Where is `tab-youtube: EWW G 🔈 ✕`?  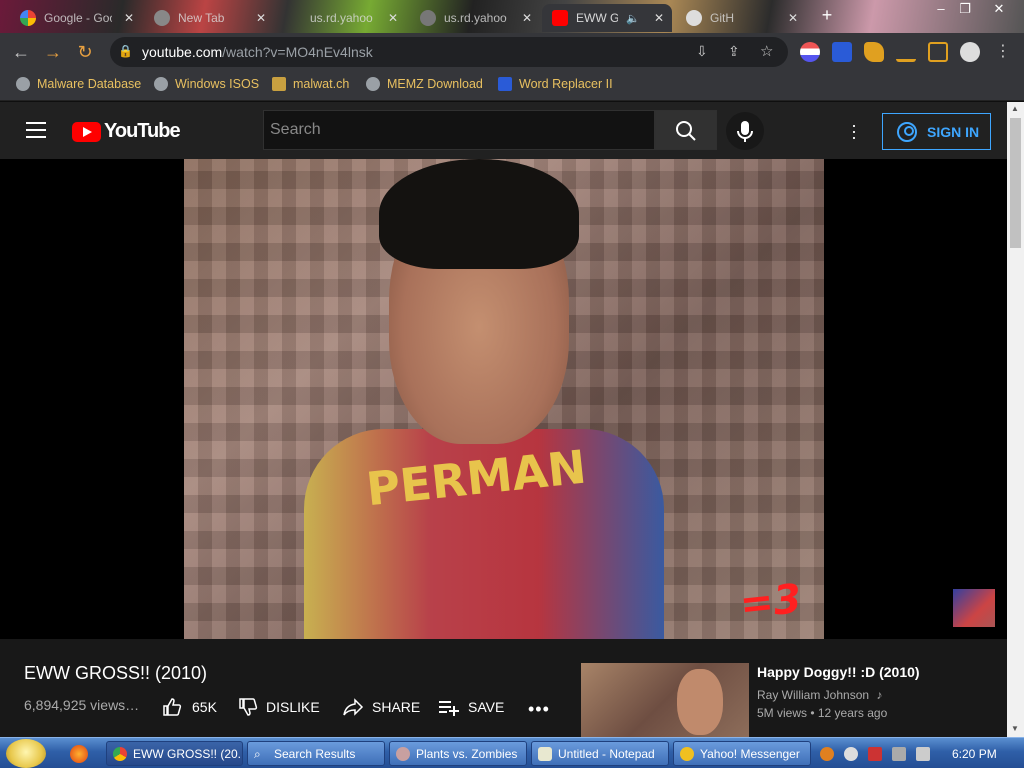 tab-youtube: EWW G 🔈 ✕ is located at coordinates (607, 18).